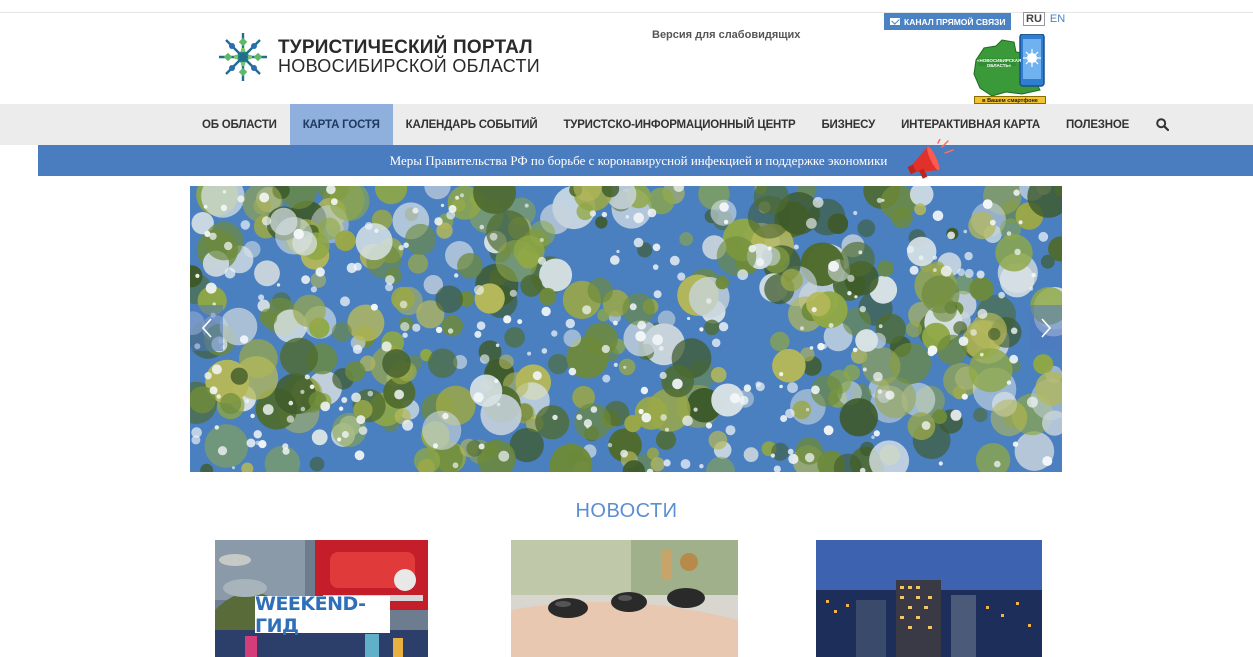  I want to click on news-card: WEEKEND-ГИД, so click(321, 598).